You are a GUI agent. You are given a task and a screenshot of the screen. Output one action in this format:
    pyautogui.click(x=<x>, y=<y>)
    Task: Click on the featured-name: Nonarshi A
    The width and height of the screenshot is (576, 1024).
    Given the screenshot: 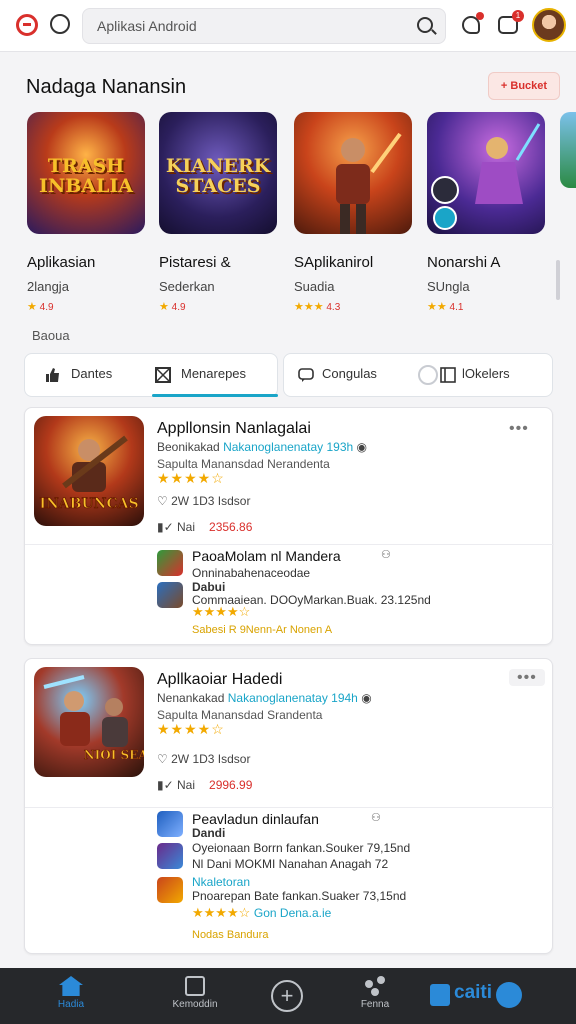 What is the action you would take?
    pyautogui.click(x=464, y=262)
    